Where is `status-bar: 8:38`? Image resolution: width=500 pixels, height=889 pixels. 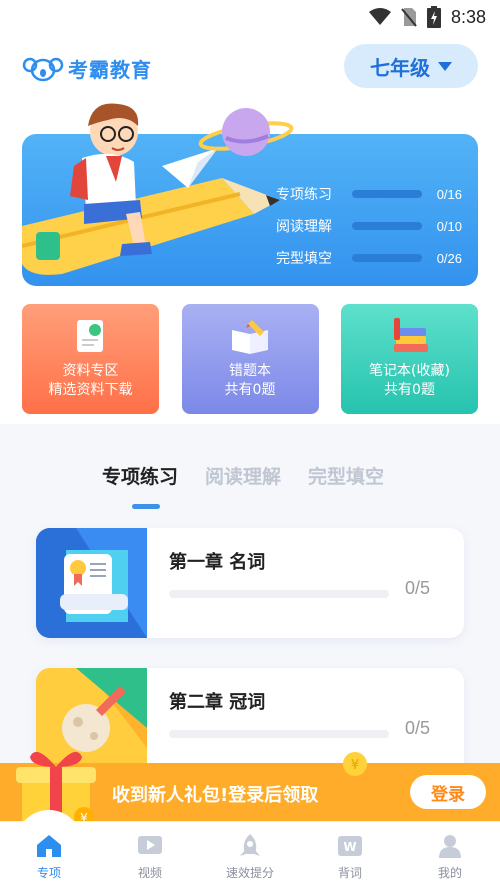
status-bar: 8:38 is located at coordinates (250, 17).